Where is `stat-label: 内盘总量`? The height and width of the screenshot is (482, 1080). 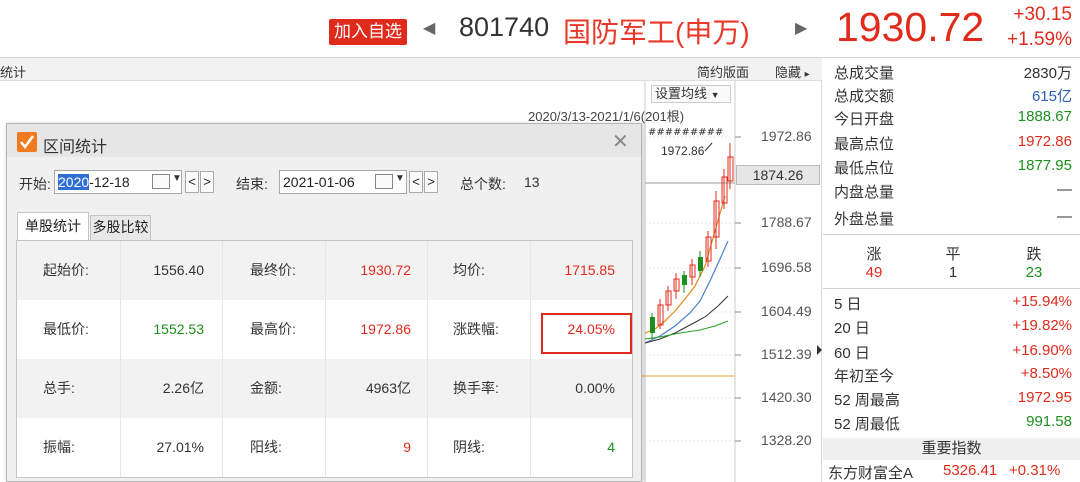
stat-label: 内盘总量 is located at coordinates (864, 192).